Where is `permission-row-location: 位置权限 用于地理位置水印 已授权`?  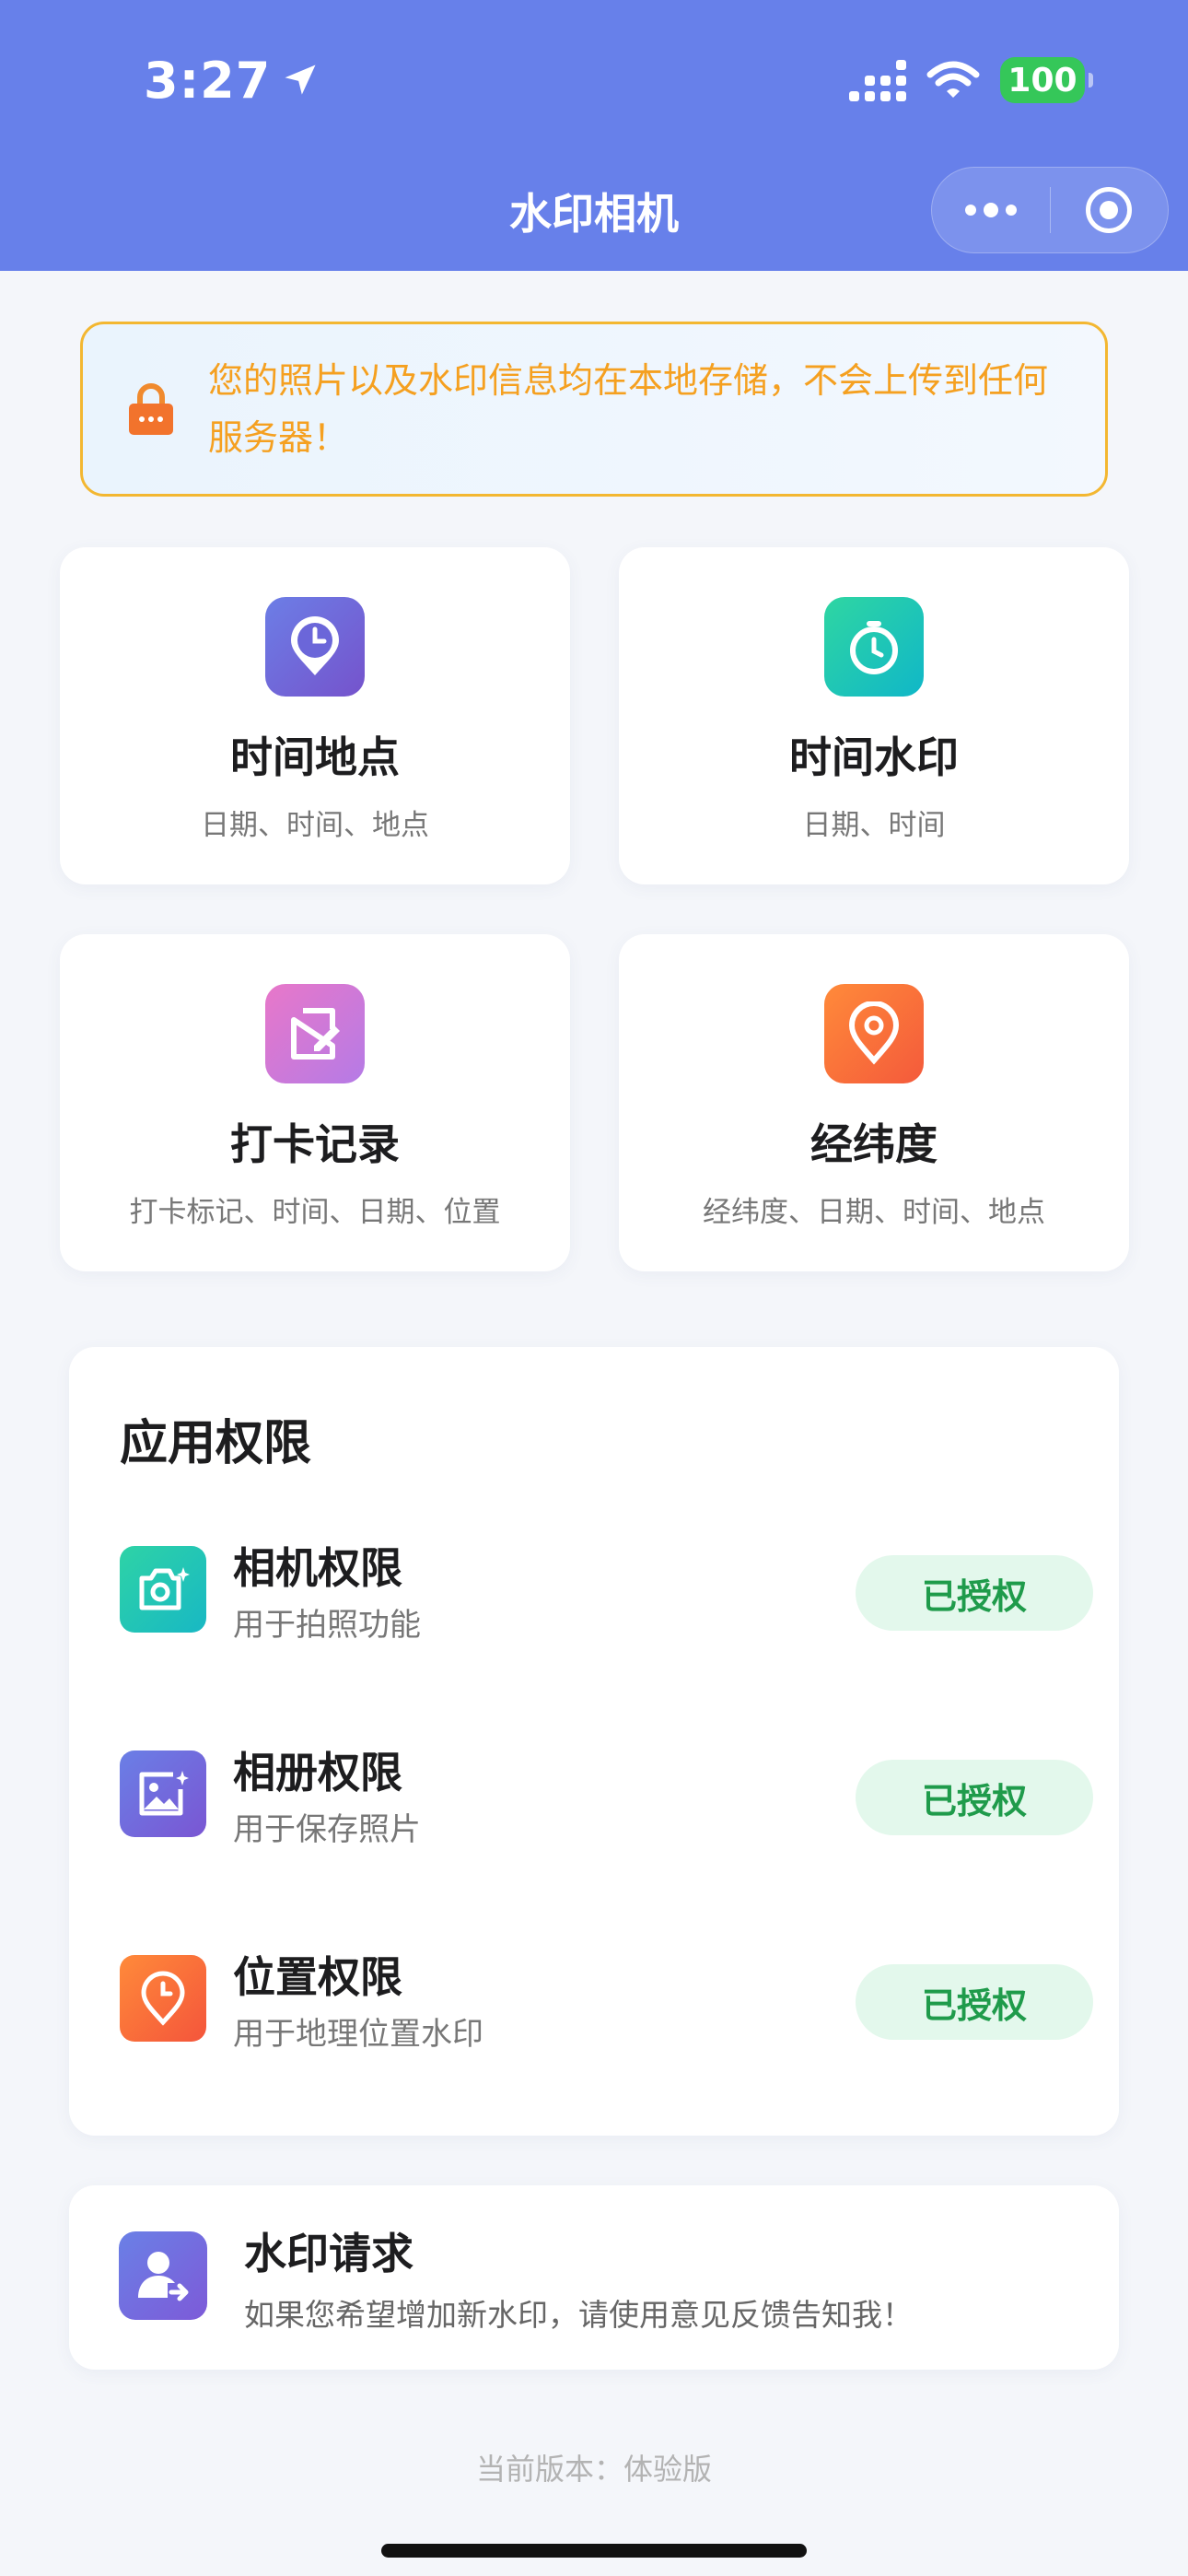 permission-row-location: 位置权限 用于地理位置水印 已授权 is located at coordinates (606, 1999).